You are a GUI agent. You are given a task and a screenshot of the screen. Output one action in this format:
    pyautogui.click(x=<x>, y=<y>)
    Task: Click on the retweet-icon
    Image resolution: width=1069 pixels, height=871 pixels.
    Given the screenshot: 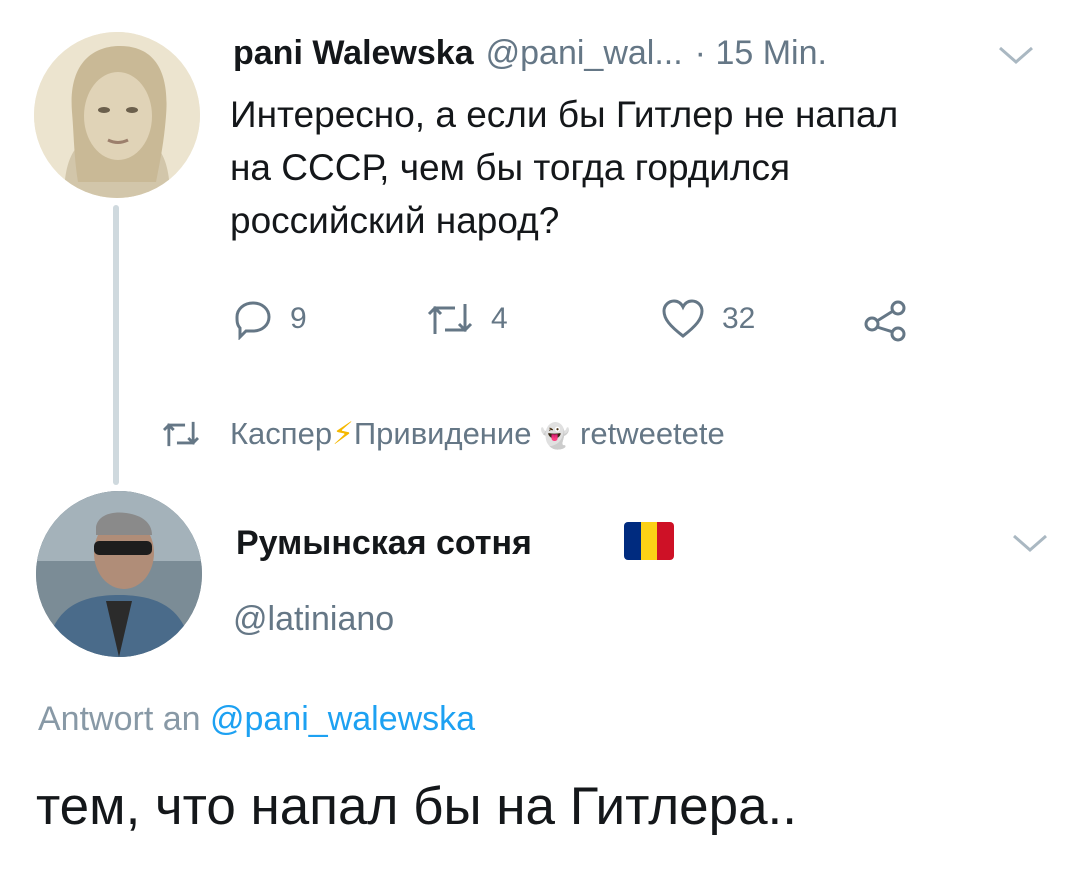 What is the action you would take?
    pyautogui.click(x=450, y=319)
    